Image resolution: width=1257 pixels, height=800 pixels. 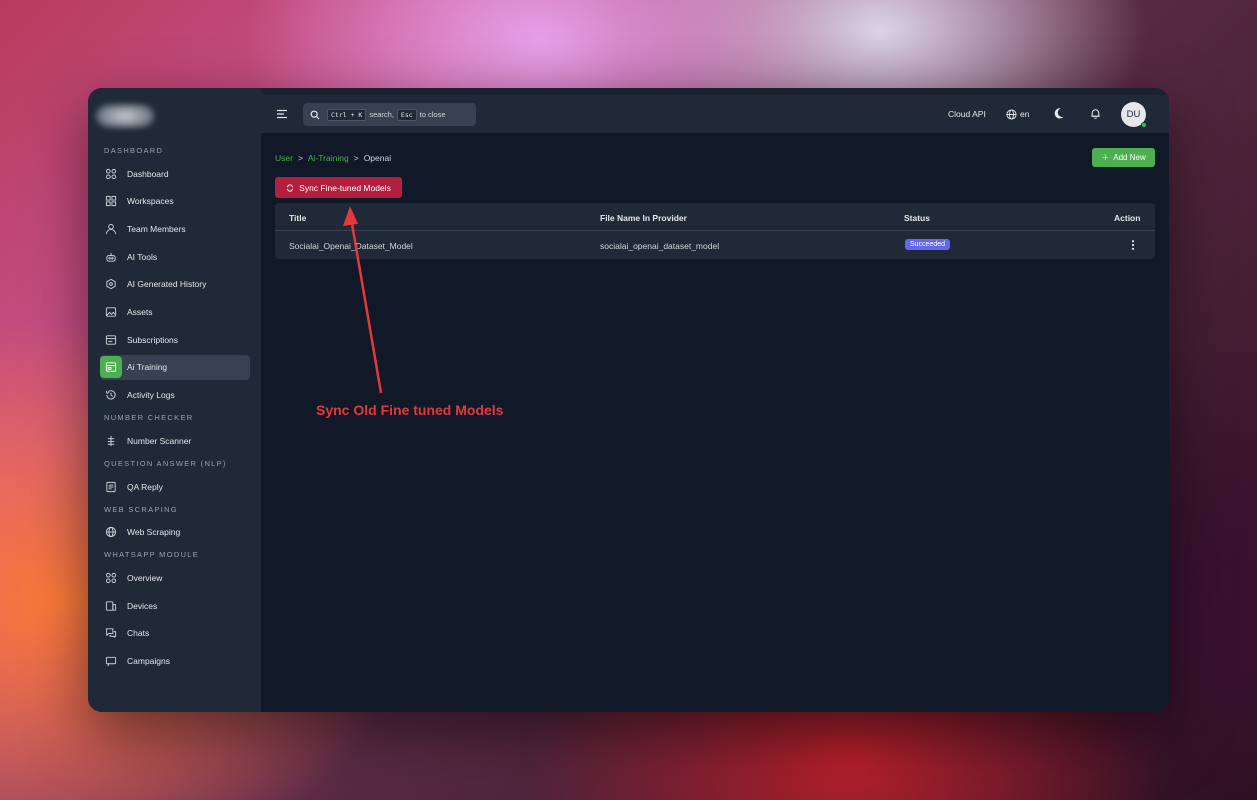 What do you see at coordinates (175, 312) in the screenshot?
I see `sidebar-item-assets: Assets` at bounding box center [175, 312].